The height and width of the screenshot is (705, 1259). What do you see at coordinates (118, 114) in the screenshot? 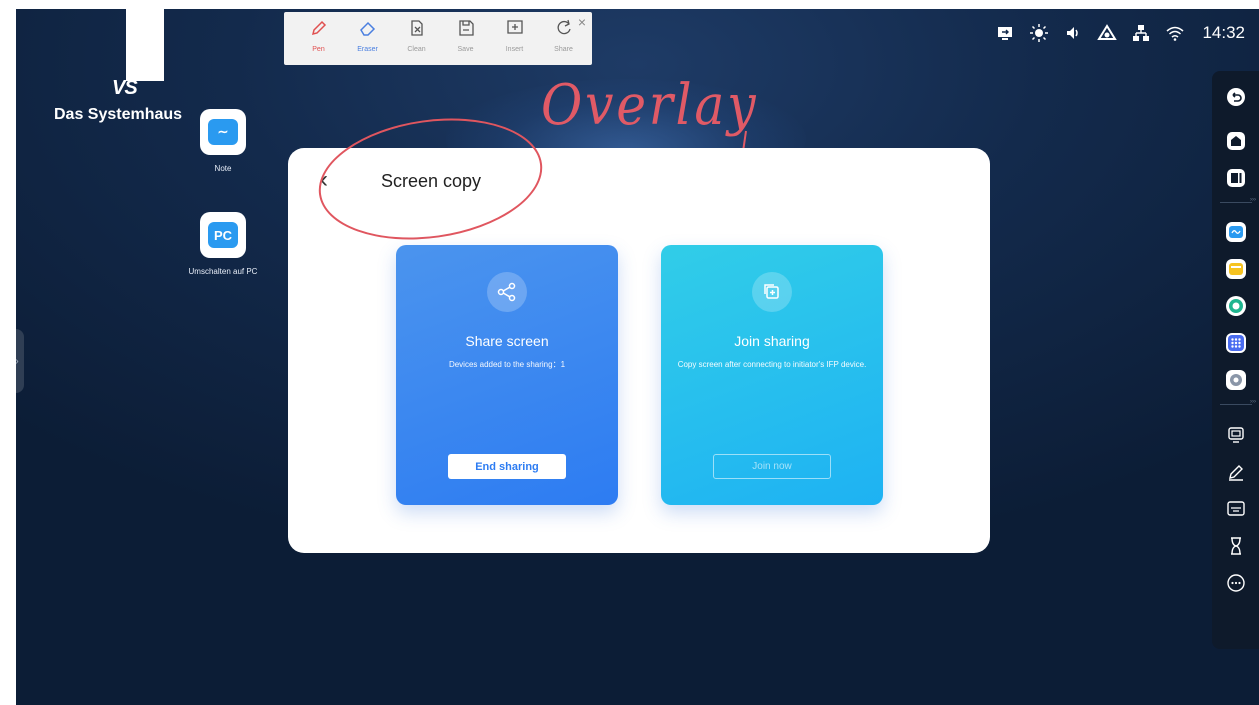
I see `company-name: Das Systemhaus` at bounding box center [118, 114].